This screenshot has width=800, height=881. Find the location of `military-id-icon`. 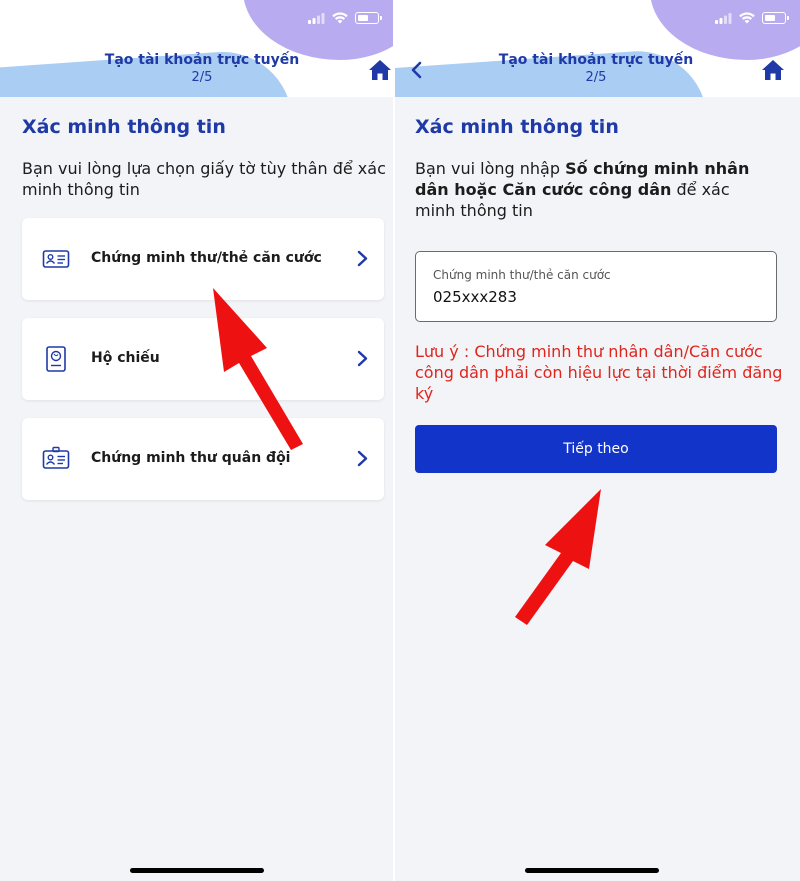

military-id-icon is located at coordinates (56, 457).